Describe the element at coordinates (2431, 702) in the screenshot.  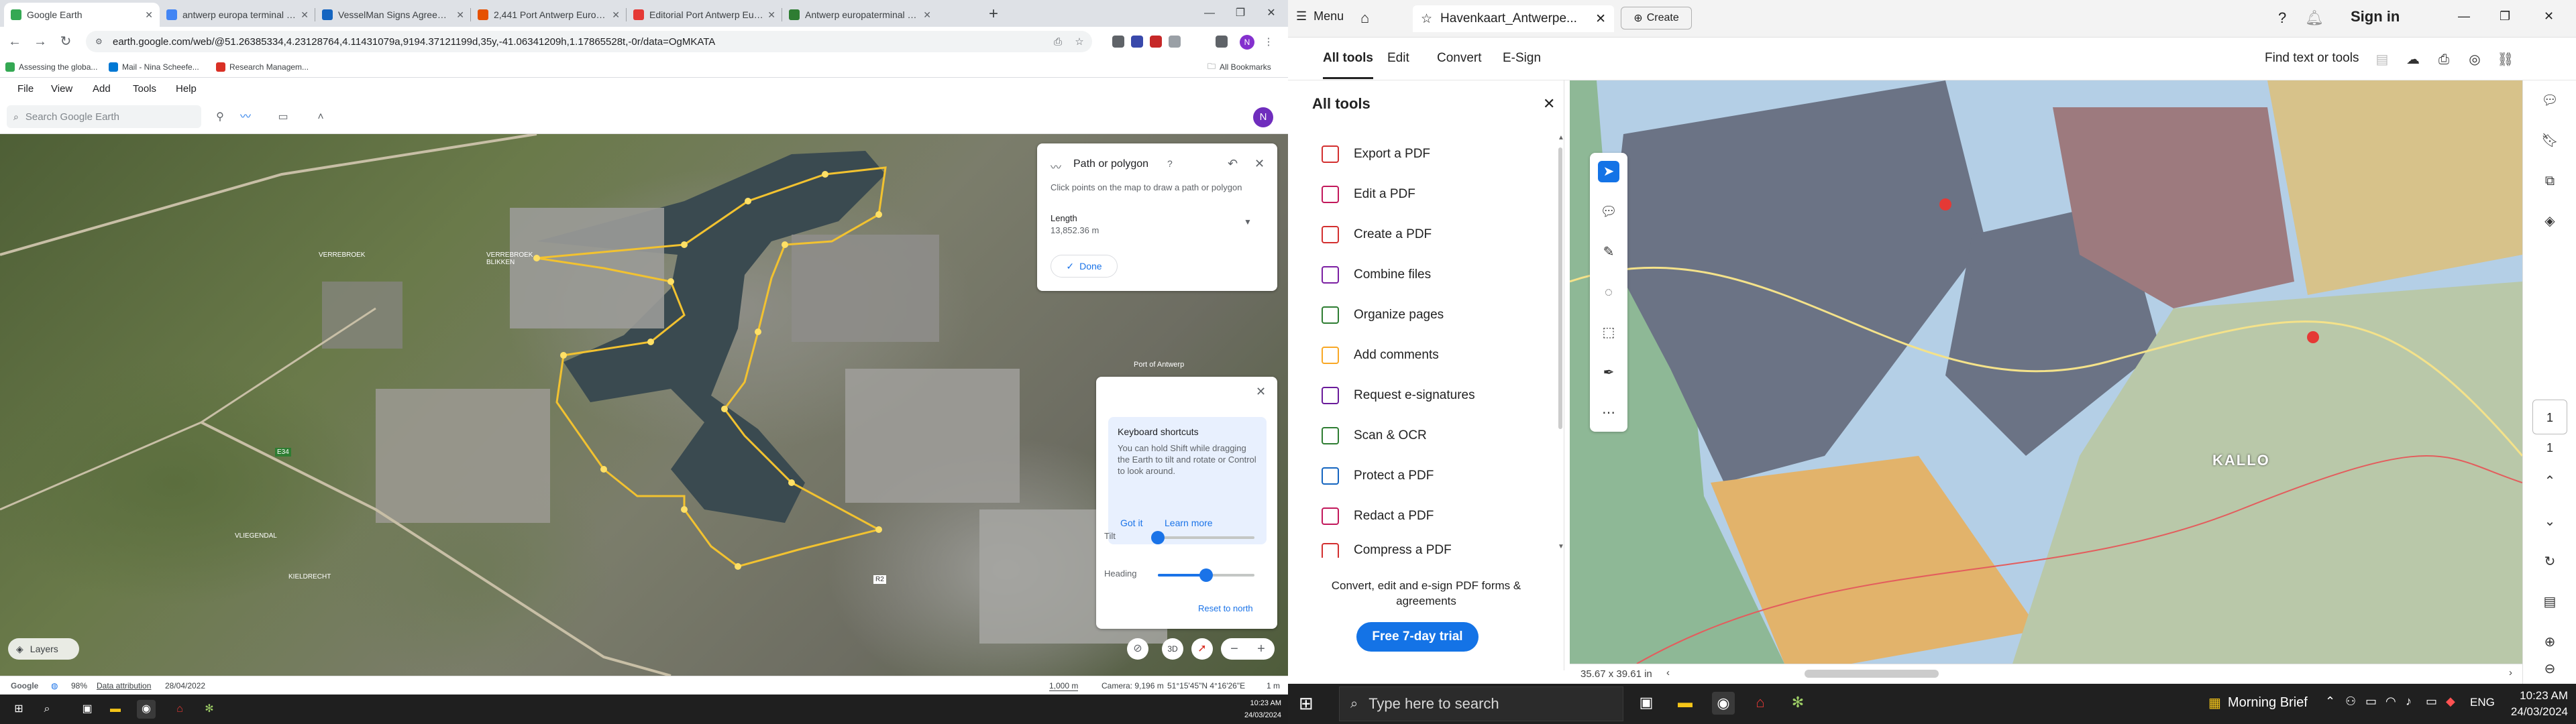
I see `battery-icon: ▭` at that location.